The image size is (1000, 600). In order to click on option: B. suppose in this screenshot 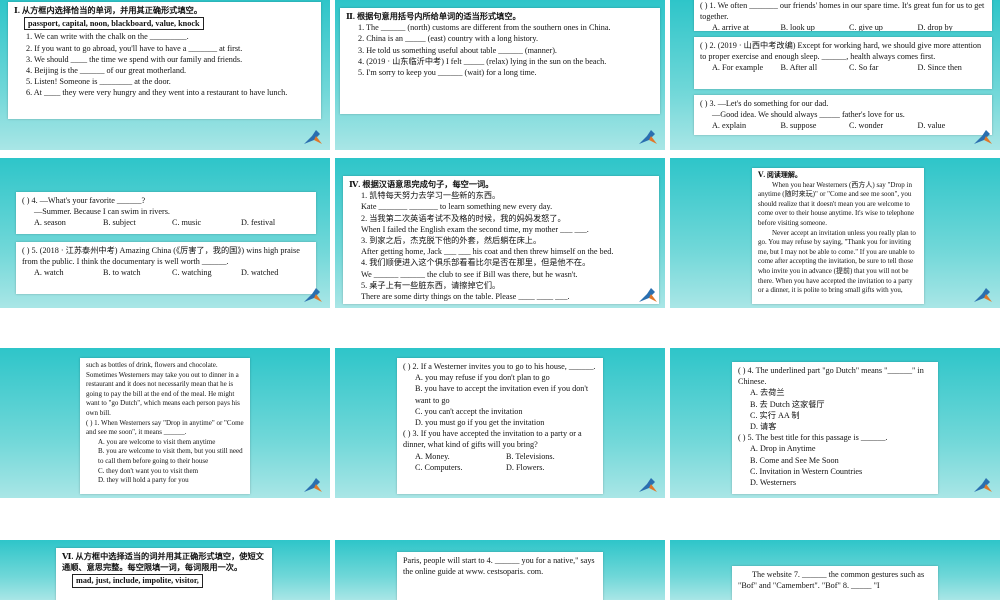, I will do `click(798, 126)`.